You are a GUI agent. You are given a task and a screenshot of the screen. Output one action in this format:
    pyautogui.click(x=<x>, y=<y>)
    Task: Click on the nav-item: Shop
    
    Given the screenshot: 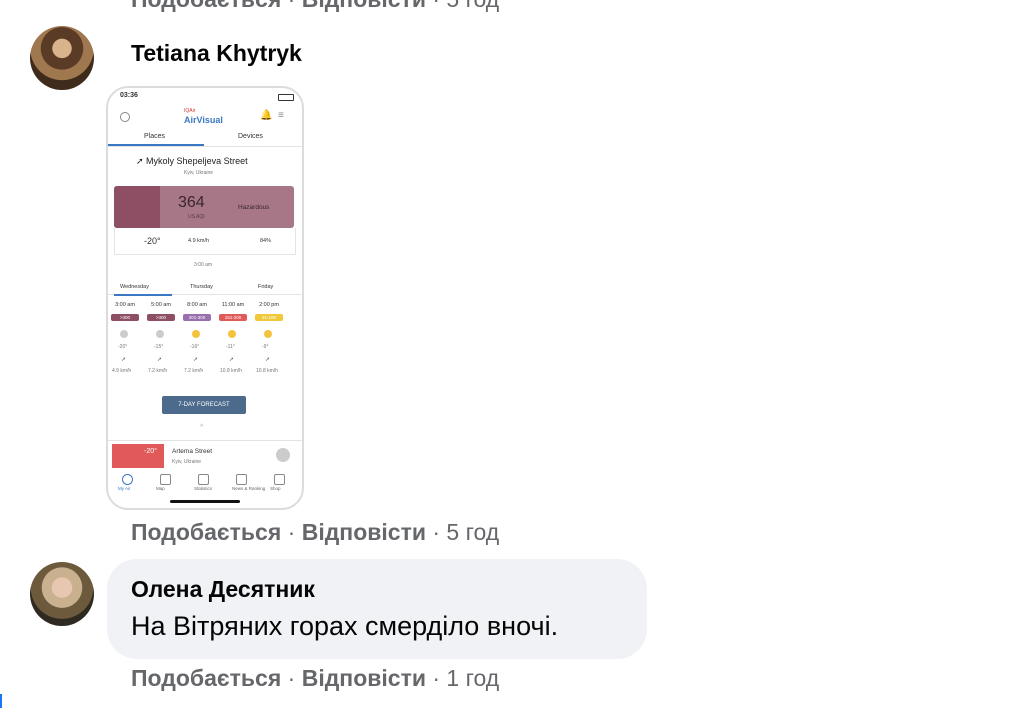 What is the action you would take?
    pyautogui.click(x=275, y=488)
    